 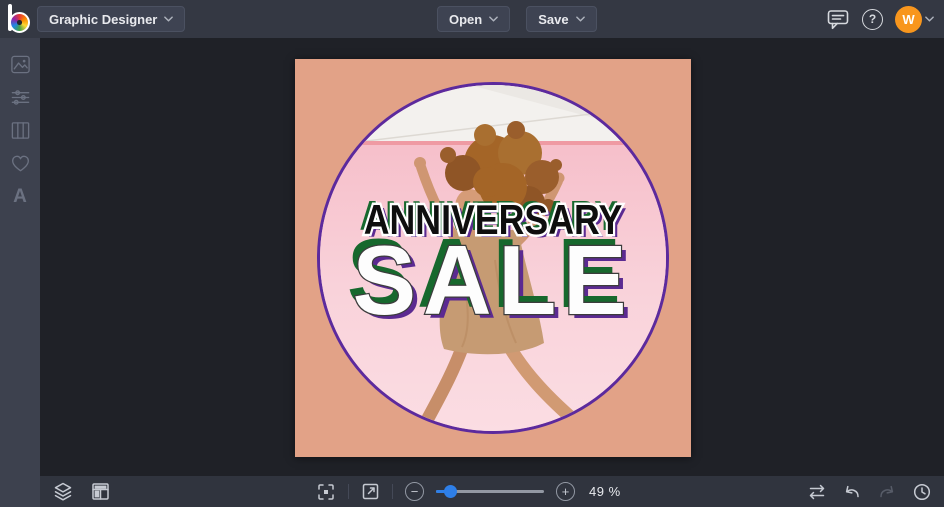 I want to click on redo-button, so click(x=887, y=491).